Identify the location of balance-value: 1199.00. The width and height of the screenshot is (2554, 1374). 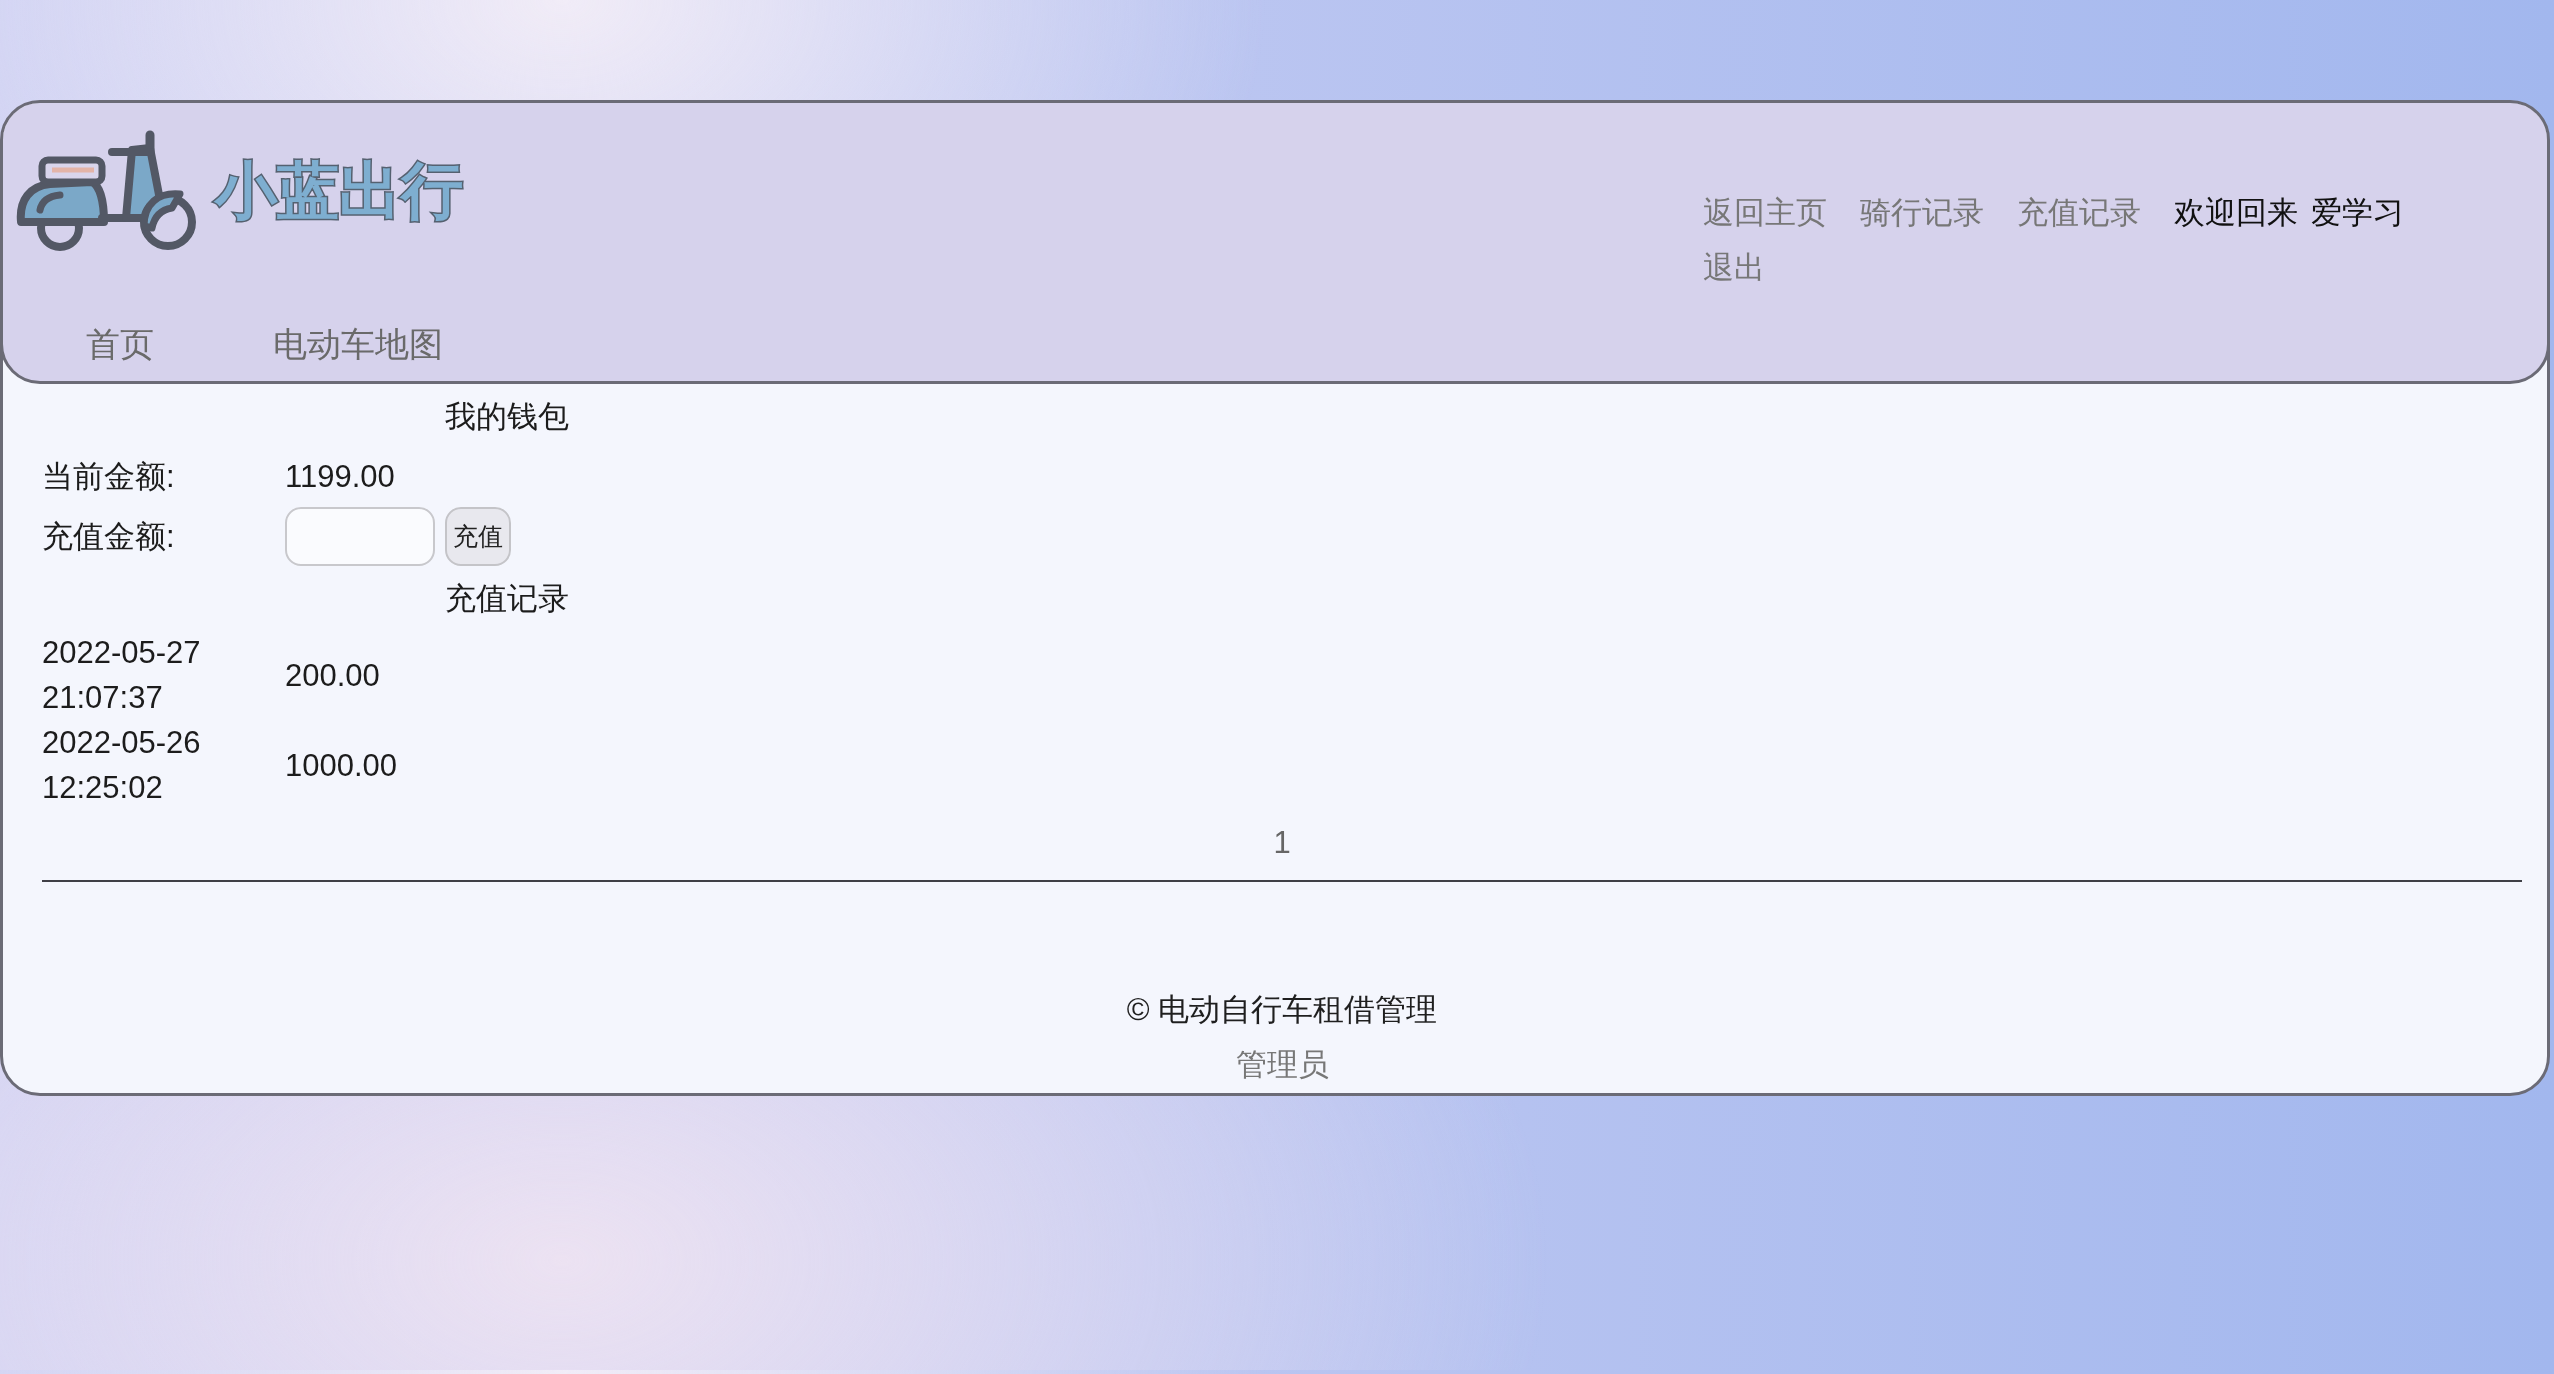
(340, 476).